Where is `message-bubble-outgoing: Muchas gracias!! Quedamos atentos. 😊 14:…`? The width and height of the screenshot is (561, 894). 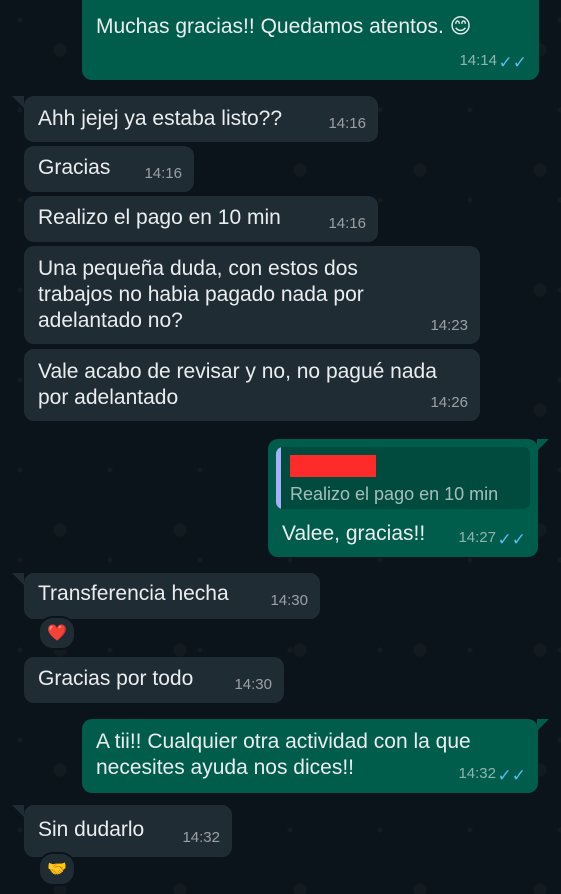 message-bubble-outgoing: Muchas gracias!! Quedamos atentos. 😊 14:… is located at coordinates (310, 40).